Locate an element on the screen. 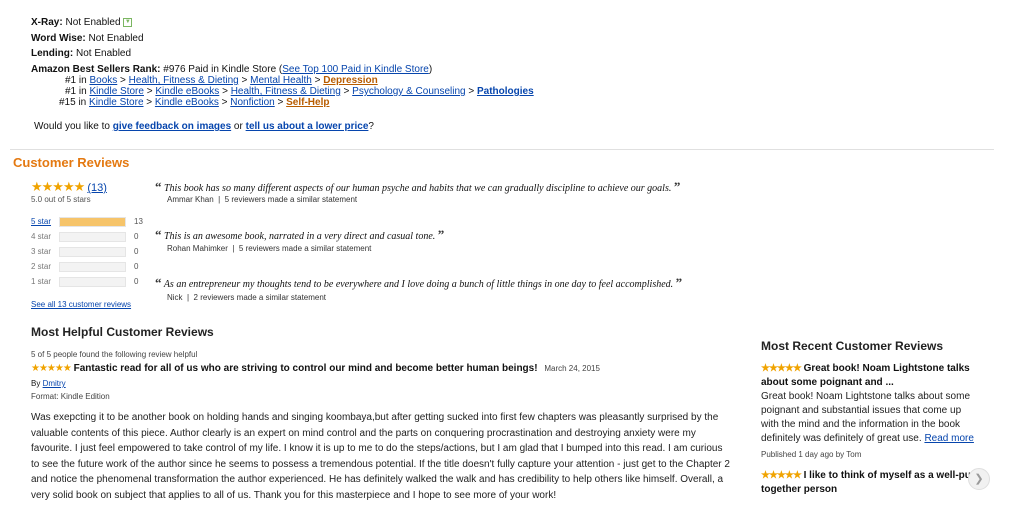 The image size is (1024, 515). rank-label: Amazon Best Sellers Rank: is located at coordinates (96, 69).